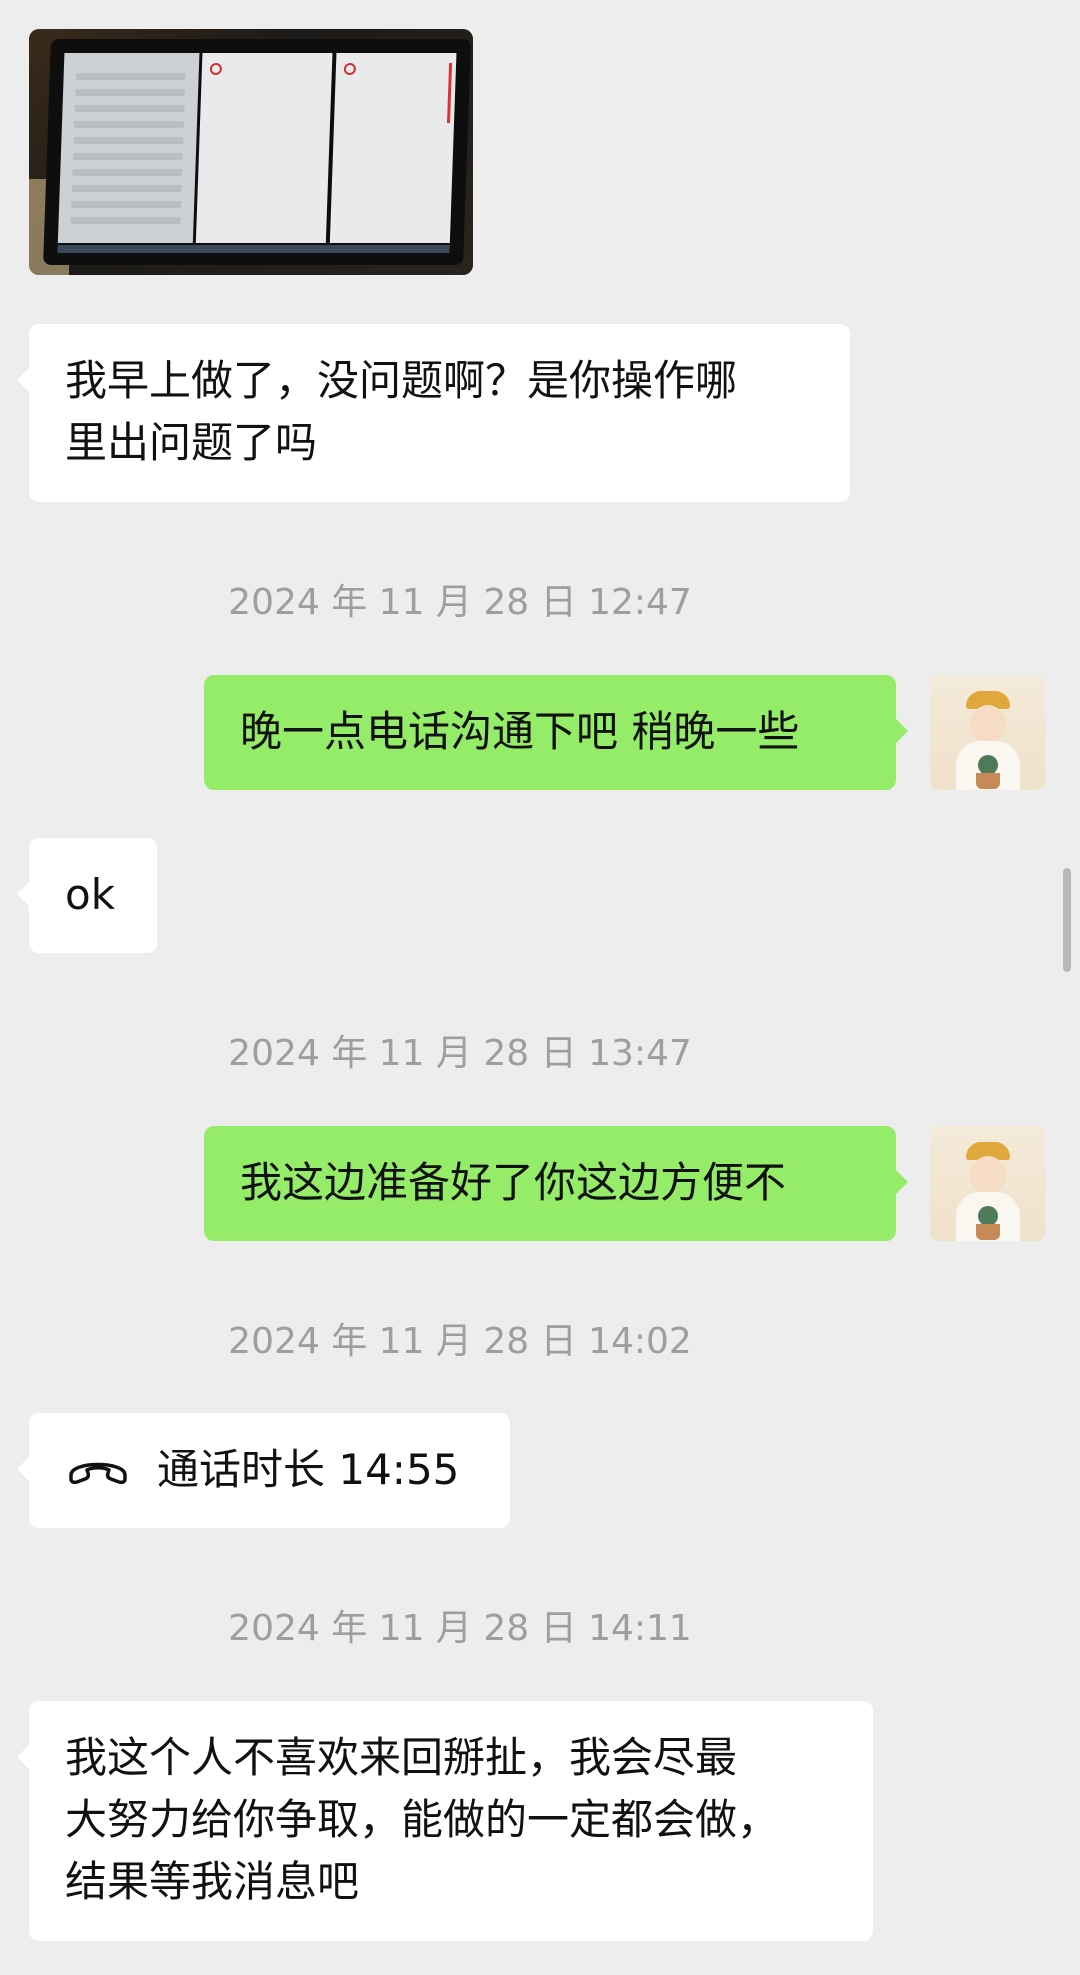  Describe the element at coordinates (98, 1473) in the screenshot. I see `phone-handset-icon` at that location.